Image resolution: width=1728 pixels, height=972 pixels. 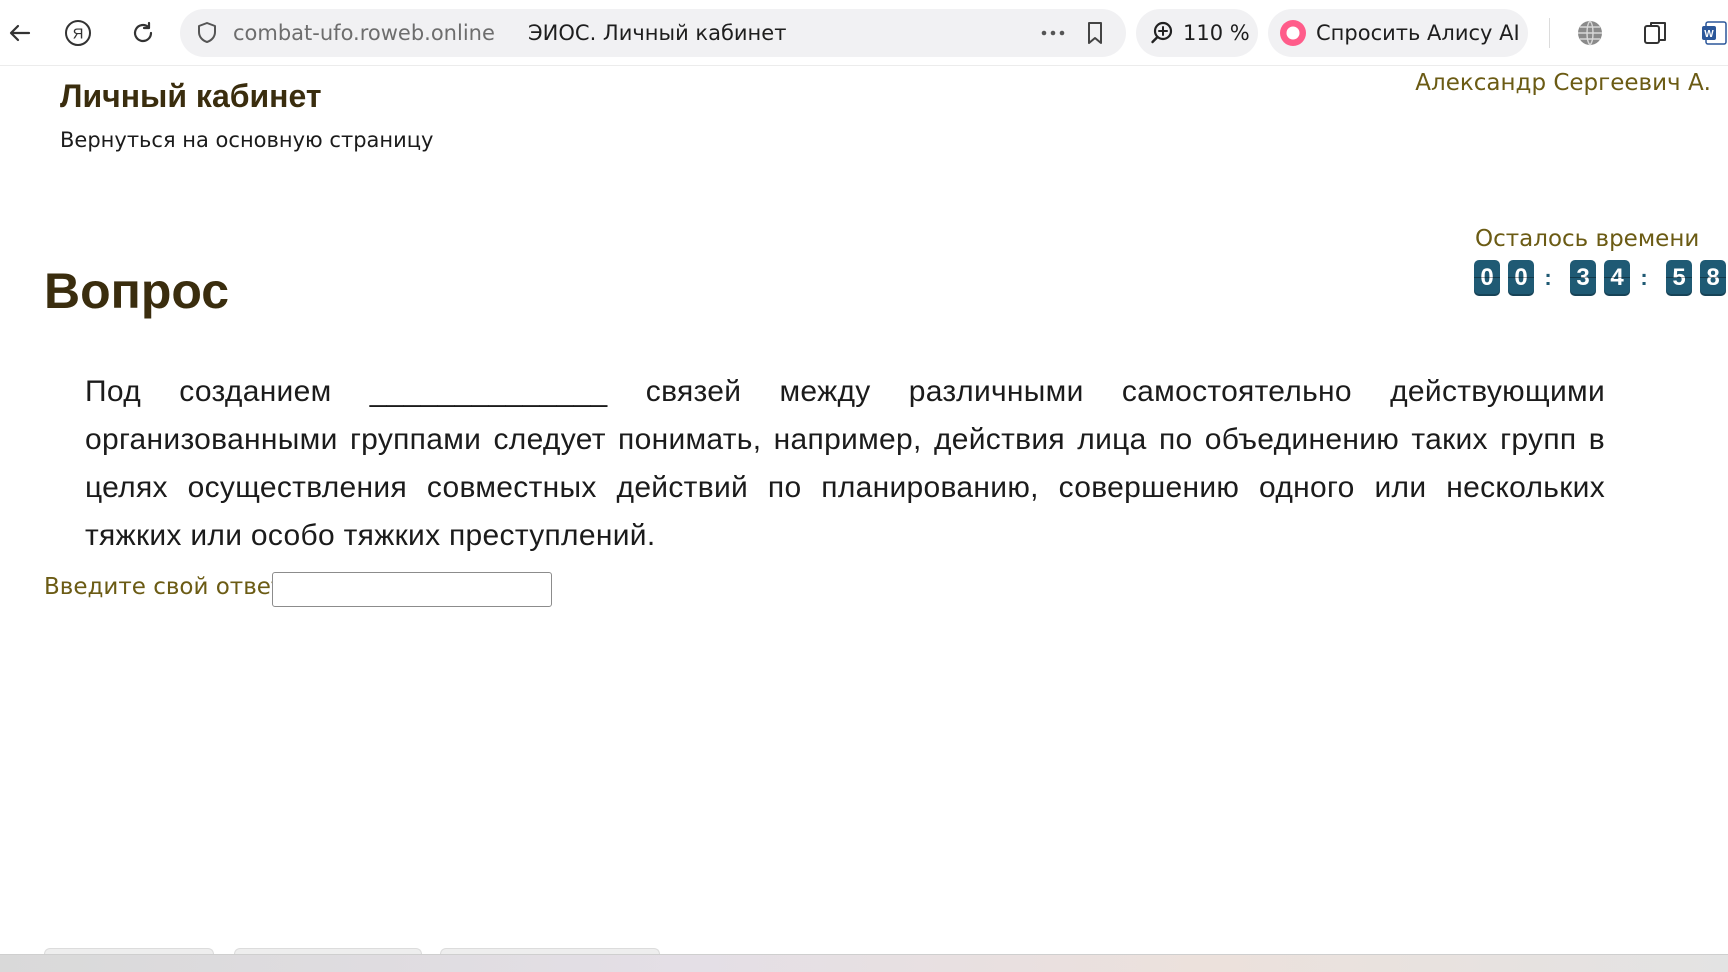 What do you see at coordinates (137, 291) in the screenshot?
I see `question-heading: Вопрос` at bounding box center [137, 291].